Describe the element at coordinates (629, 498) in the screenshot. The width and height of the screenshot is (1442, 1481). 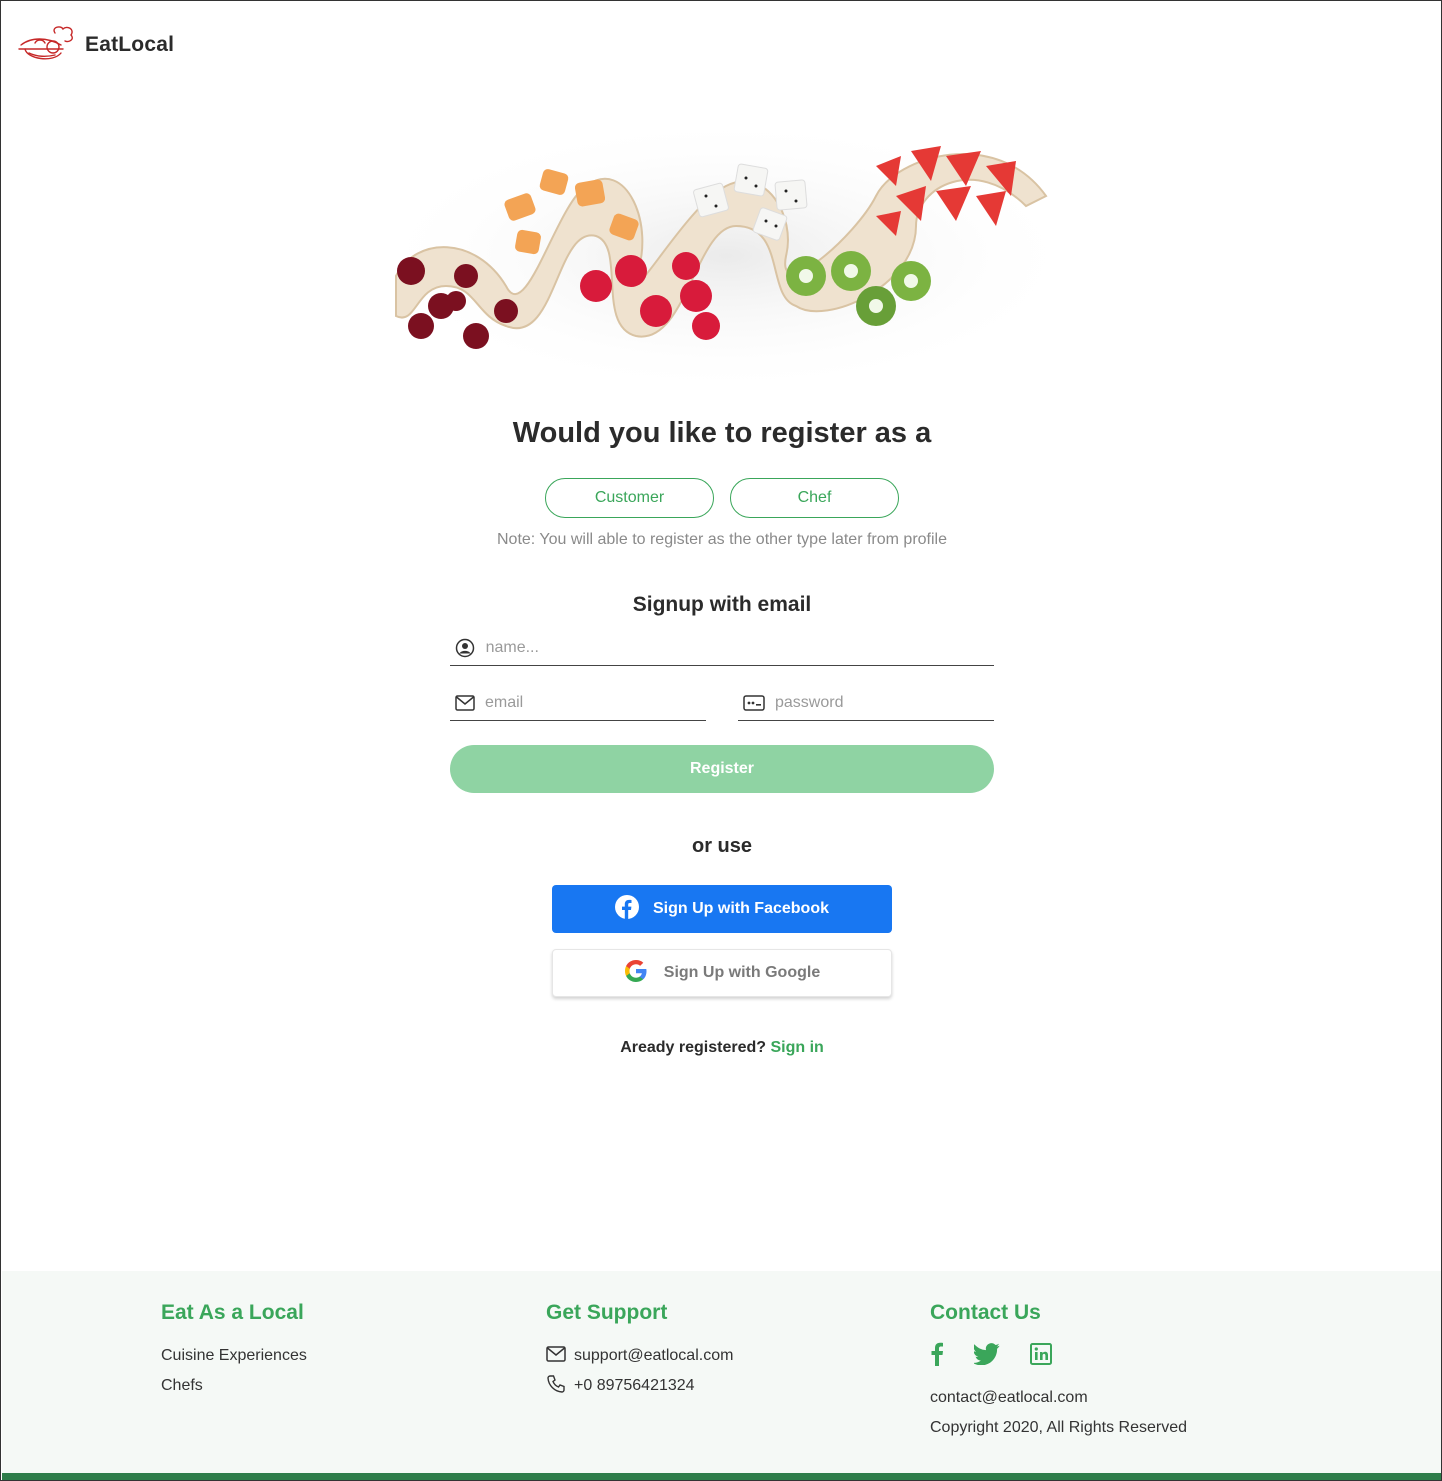
I see `customer-role-button: Customer` at that location.